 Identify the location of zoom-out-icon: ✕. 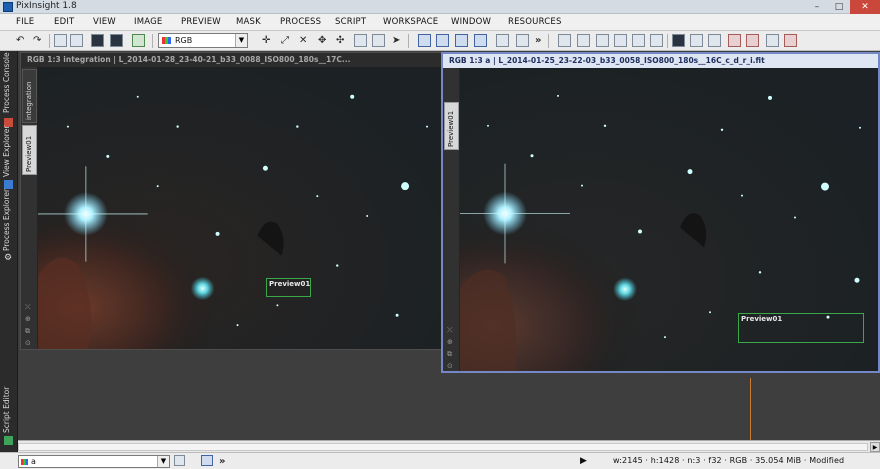
(303, 40).